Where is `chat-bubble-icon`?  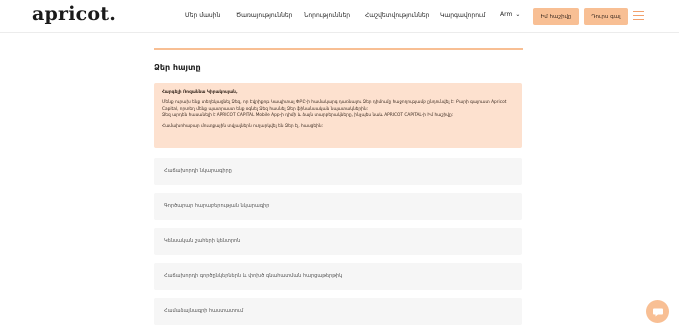 chat-bubble-icon is located at coordinates (657, 311).